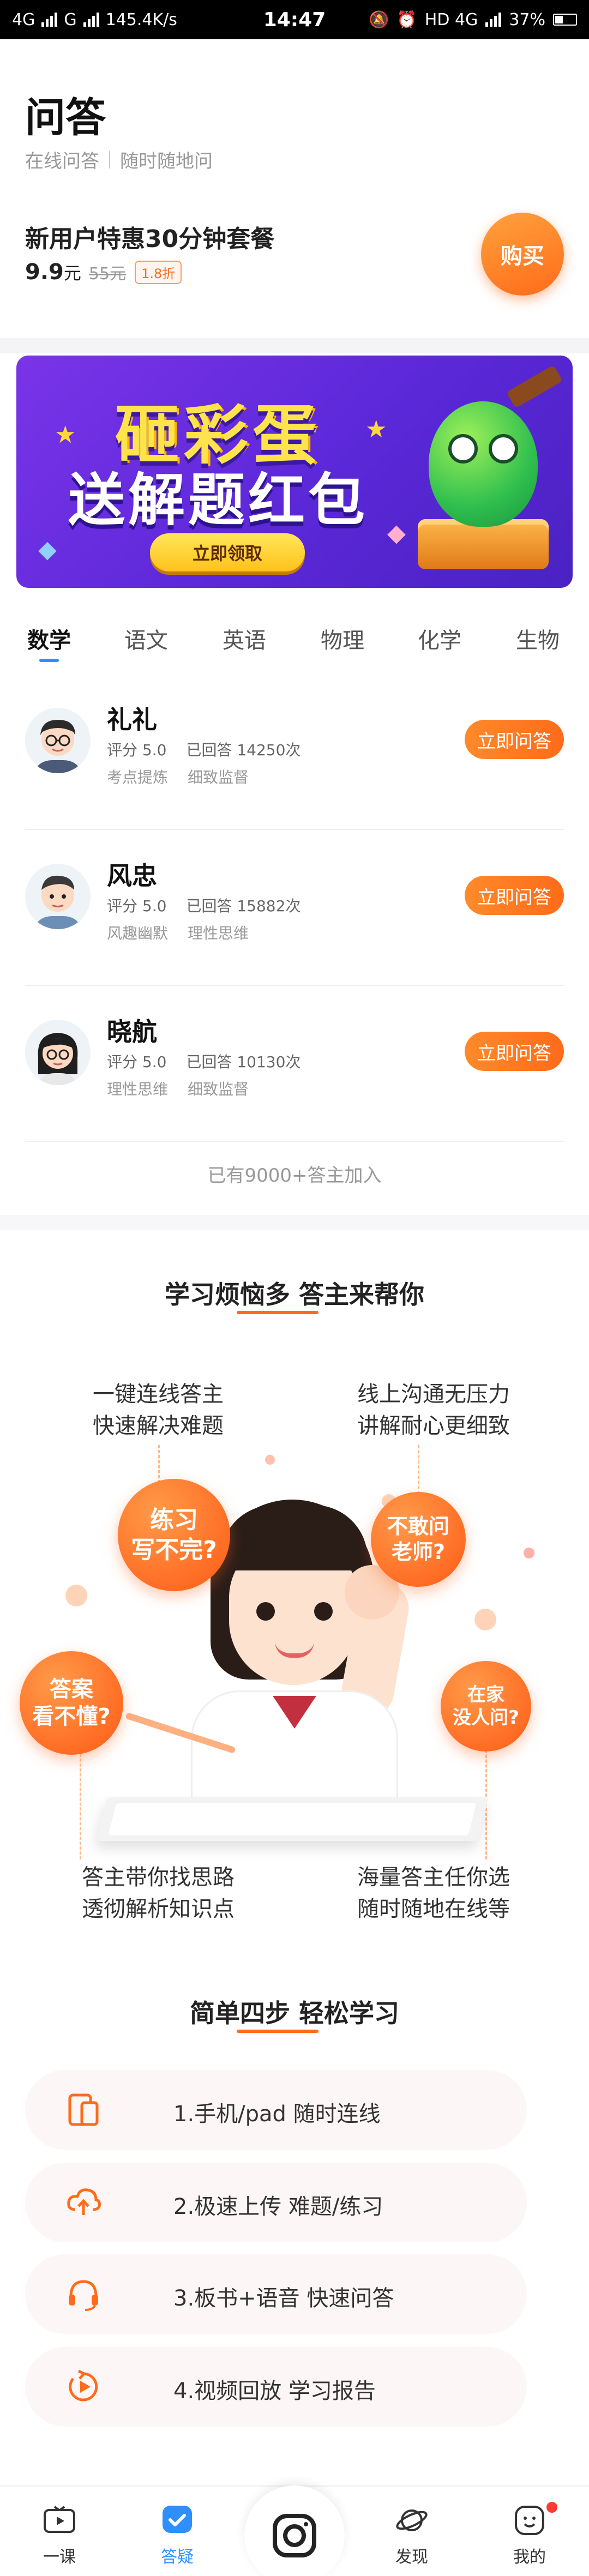 Image resolution: width=589 pixels, height=2576 pixels. Describe the element at coordinates (50, 20) in the screenshot. I see `signal-icon` at that location.